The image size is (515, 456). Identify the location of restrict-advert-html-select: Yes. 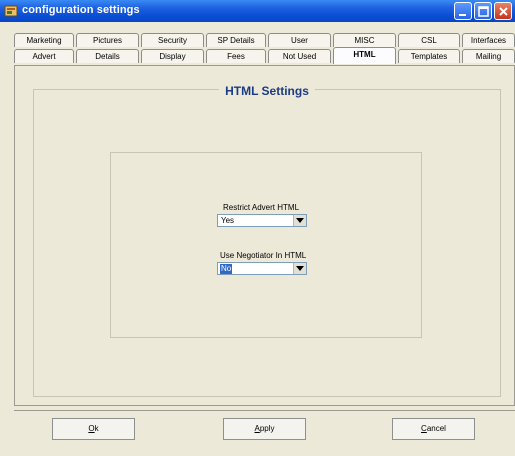
(262, 220).